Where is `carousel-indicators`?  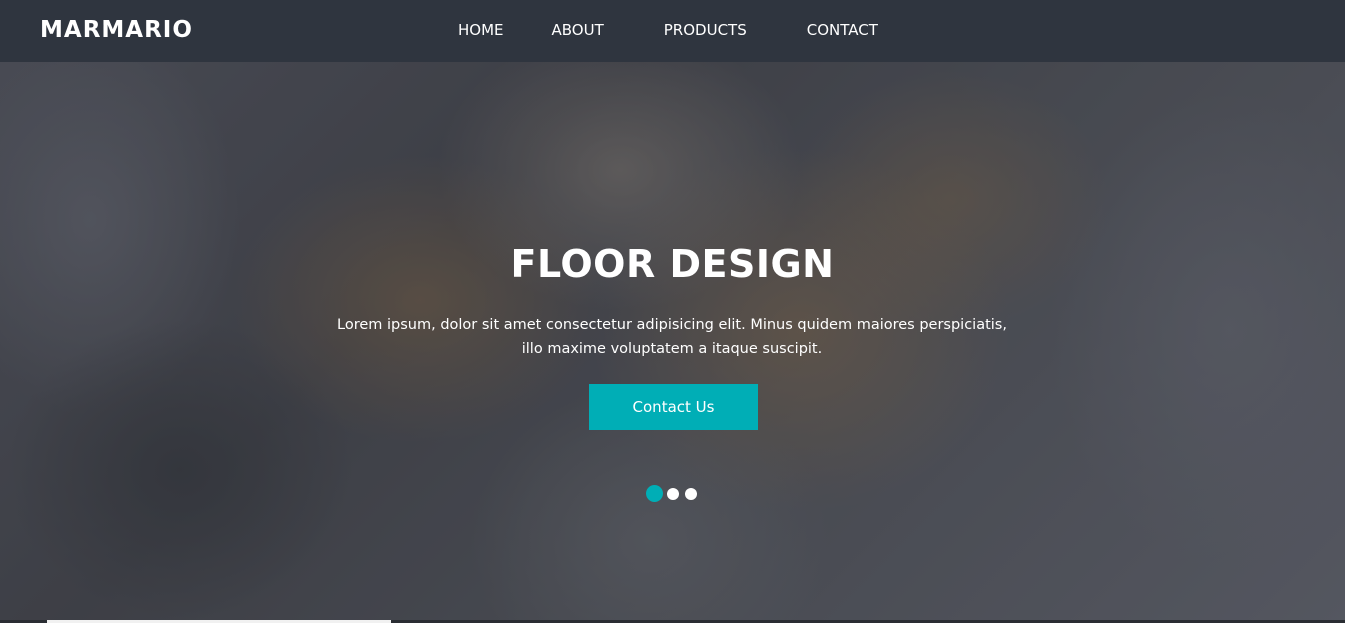
carousel-indicators is located at coordinates (674, 493).